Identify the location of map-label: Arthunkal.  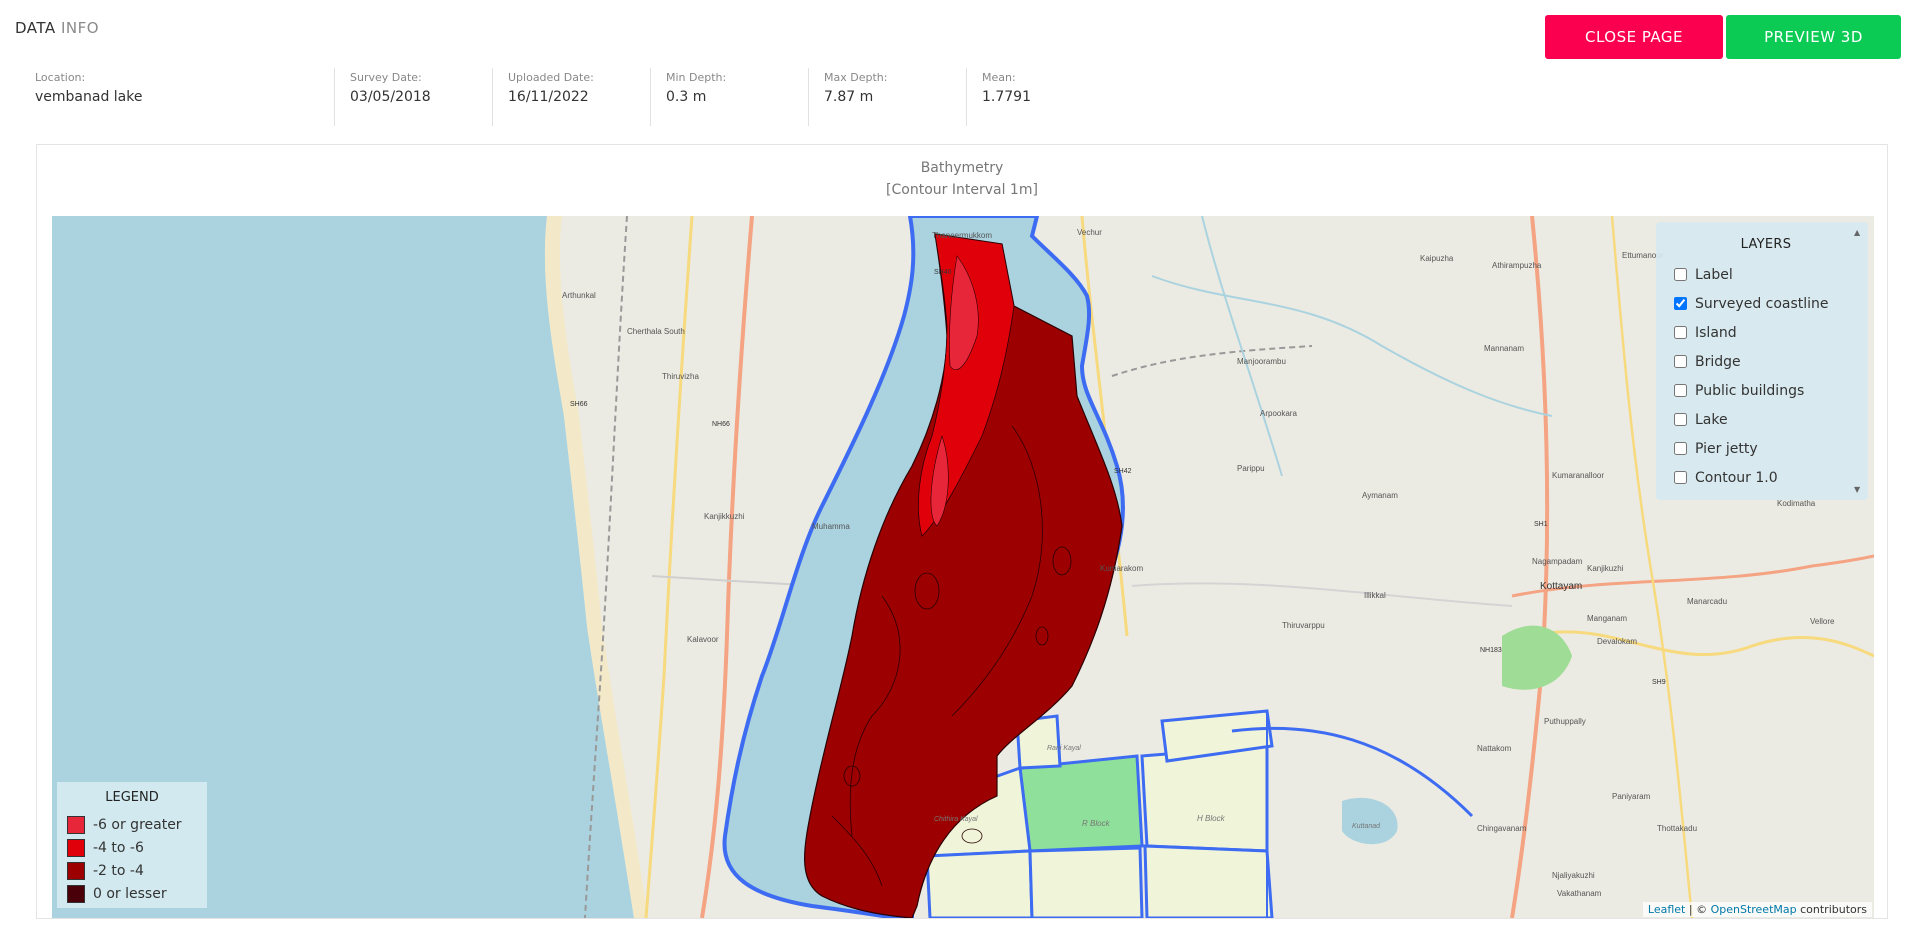
(579, 295).